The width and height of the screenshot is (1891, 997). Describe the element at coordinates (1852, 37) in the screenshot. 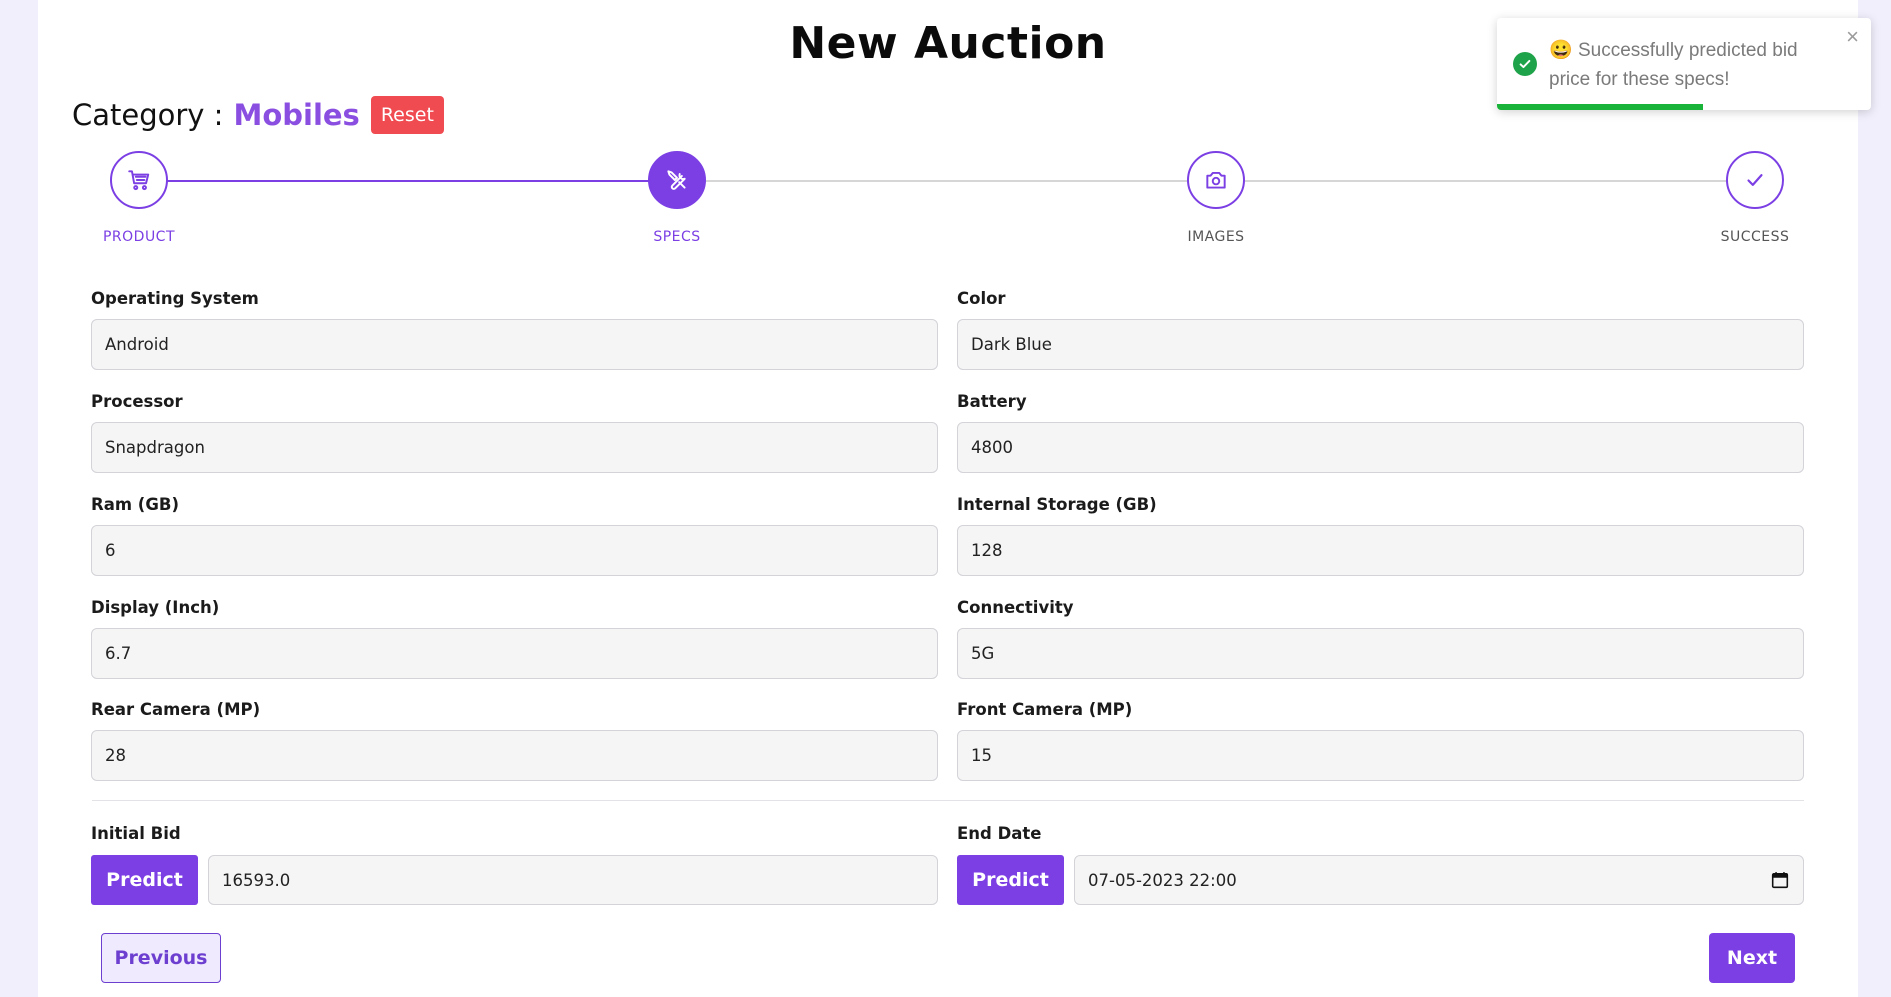

I see `toast-close-icon: ×` at that location.